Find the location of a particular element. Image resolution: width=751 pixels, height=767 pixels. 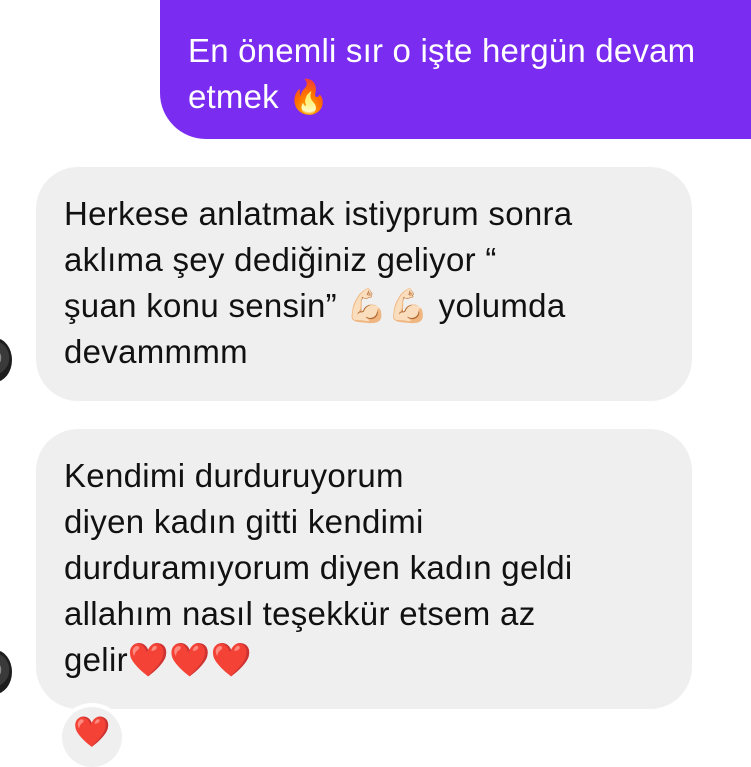

heart-reaction-badge: ❤️ is located at coordinates (92, 737).